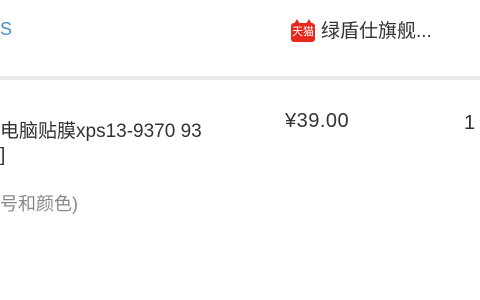  Describe the element at coordinates (240, 78) in the screenshot. I see `section-divider` at that location.